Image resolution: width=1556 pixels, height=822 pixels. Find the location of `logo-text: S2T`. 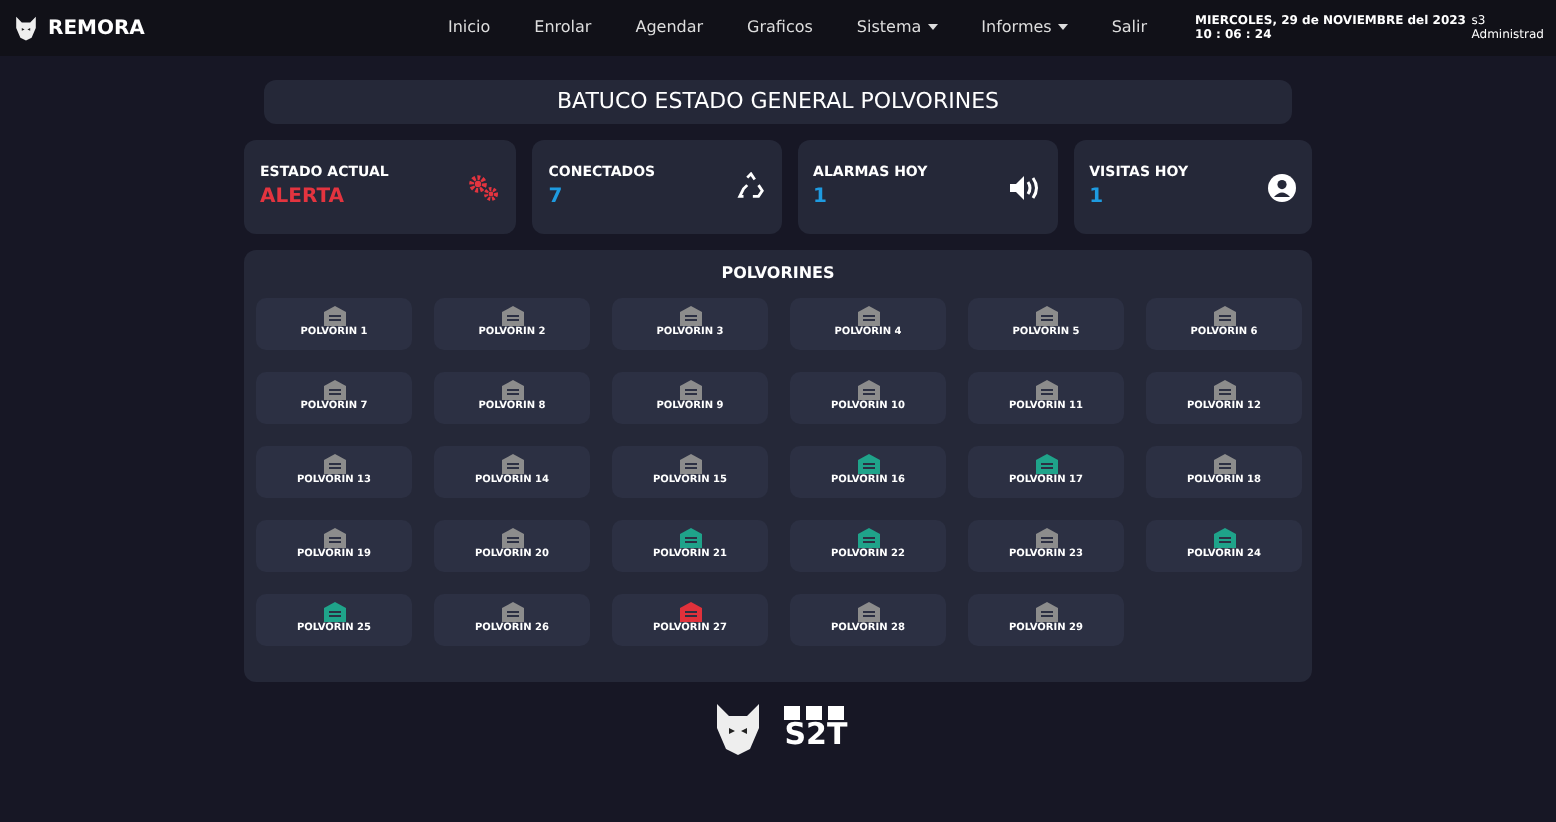

logo-text: S2T is located at coordinates (816, 735).